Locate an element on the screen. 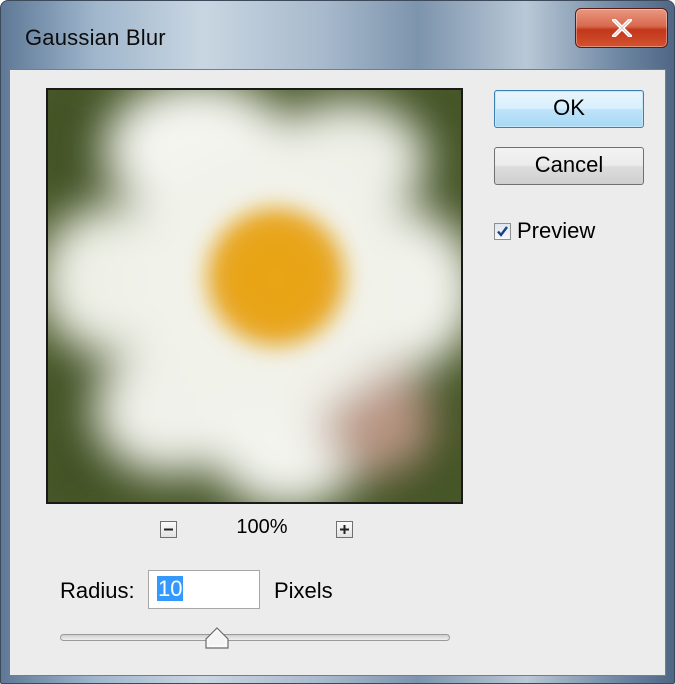 Image resolution: width=675 pixels, height=684 pixels. zoom-level: 100% is located at coordinates (262, 527).